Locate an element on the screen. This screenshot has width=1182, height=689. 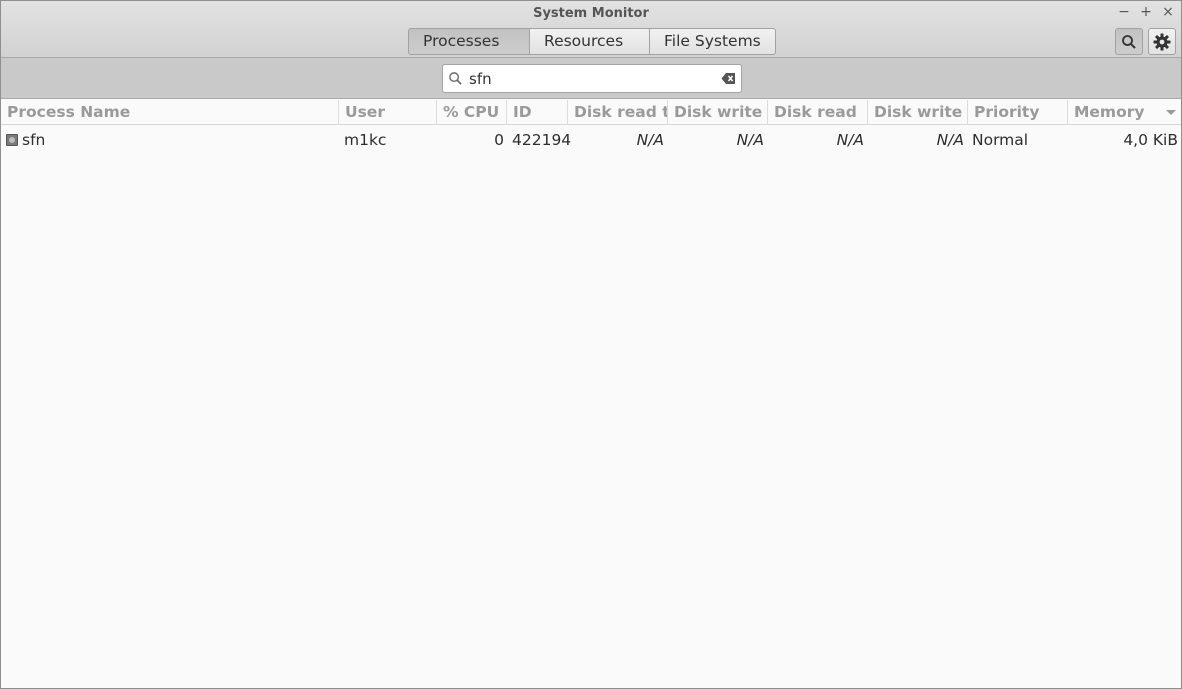
column-id: ID is located at coordinates (537, 112).